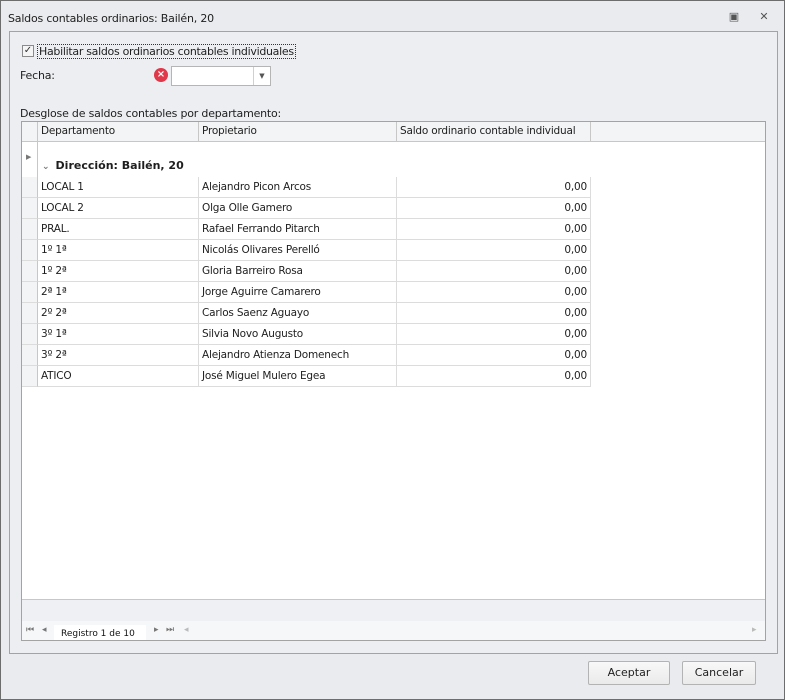 Image resolution: width=785 pixels, height=700 pixels. What do you see at coordinates (118, 187) in the screenshot?
I see `cell-departamento: LOCAL 1` at bounding box center [118, 187].